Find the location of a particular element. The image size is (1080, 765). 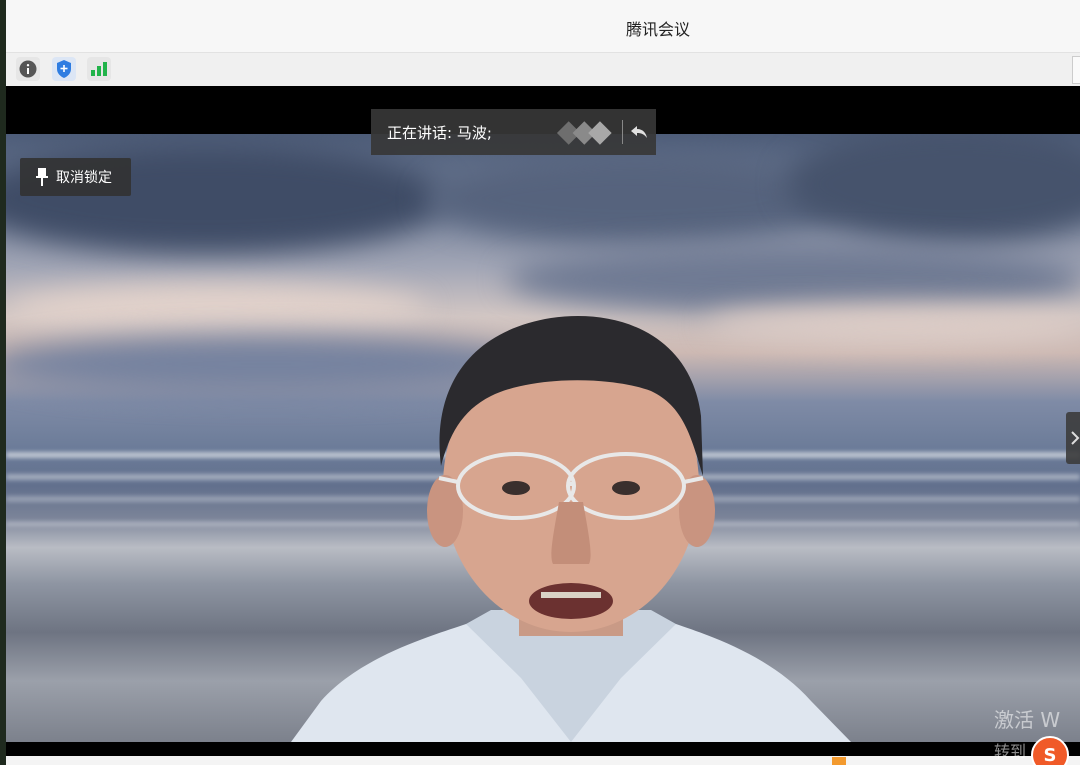

chevron-right-icon is located at coordinates (1075, 438).